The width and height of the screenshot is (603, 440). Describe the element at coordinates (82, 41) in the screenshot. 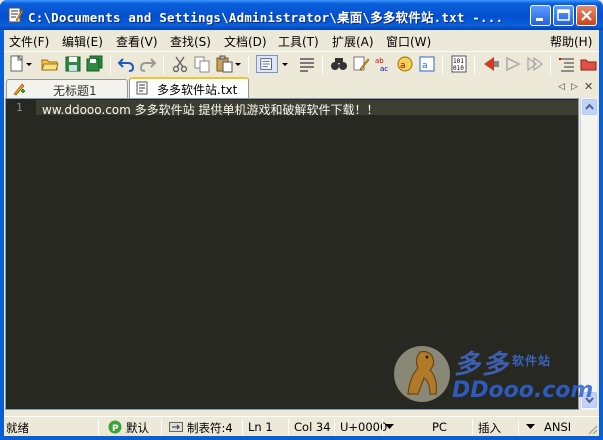

I see `menu-edit: 编辑(E)` at that location.